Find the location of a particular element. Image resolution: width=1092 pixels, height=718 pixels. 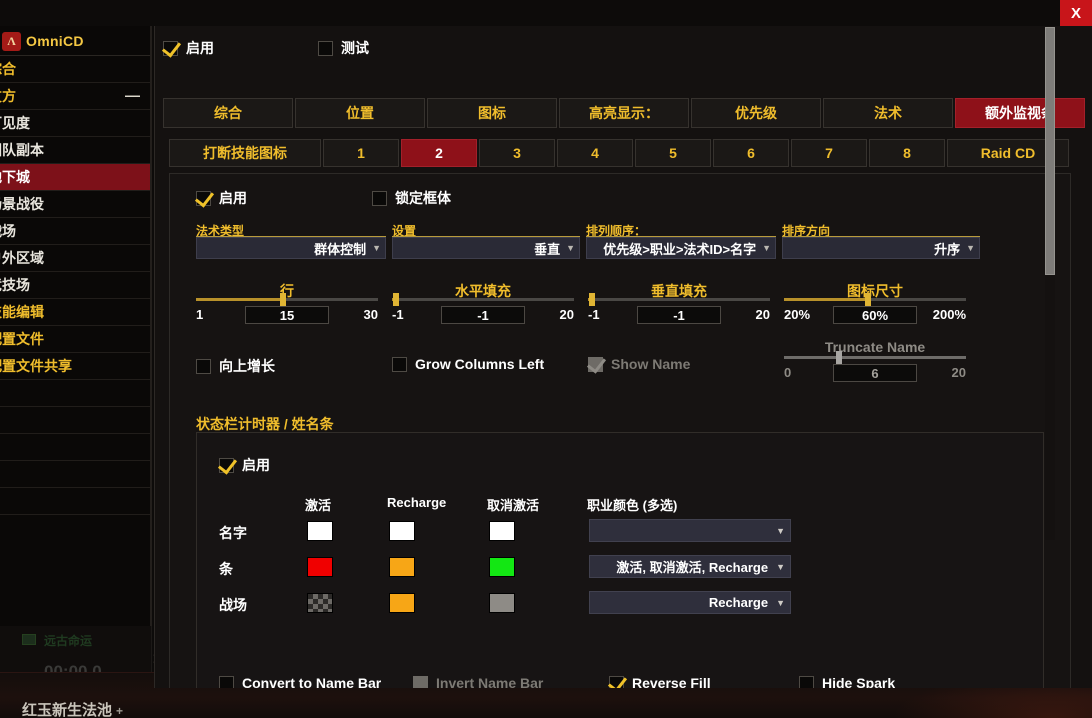

tab-main-3: 高亮显示： is located at coordinates (624, 113).